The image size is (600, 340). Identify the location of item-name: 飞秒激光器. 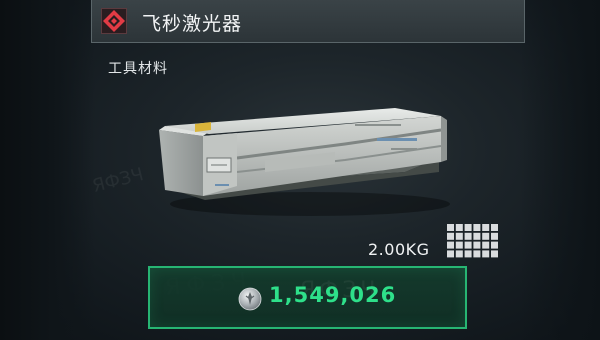
(192, 24).